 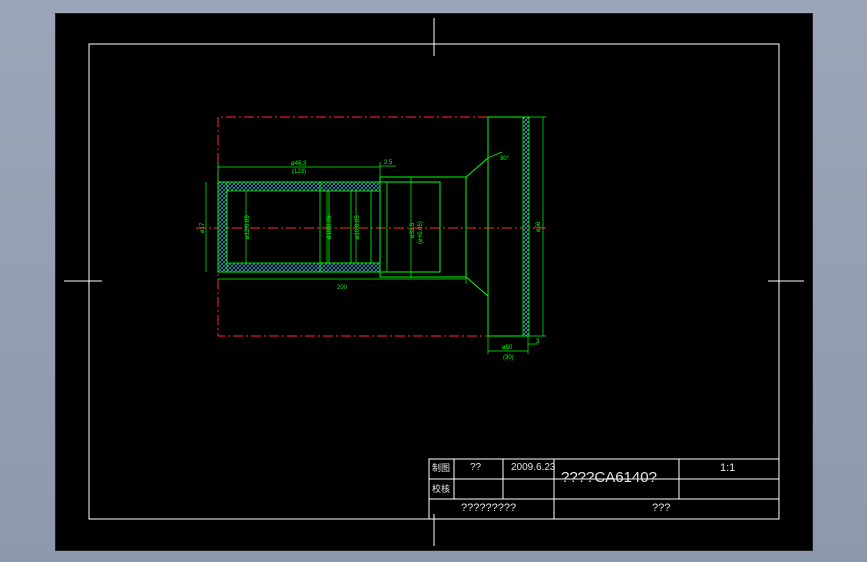 What do you see at coordinates (508, 358) in the screenshot?
I see `dim-len-flange-sub: (30)` at bounding box center [508, 358].